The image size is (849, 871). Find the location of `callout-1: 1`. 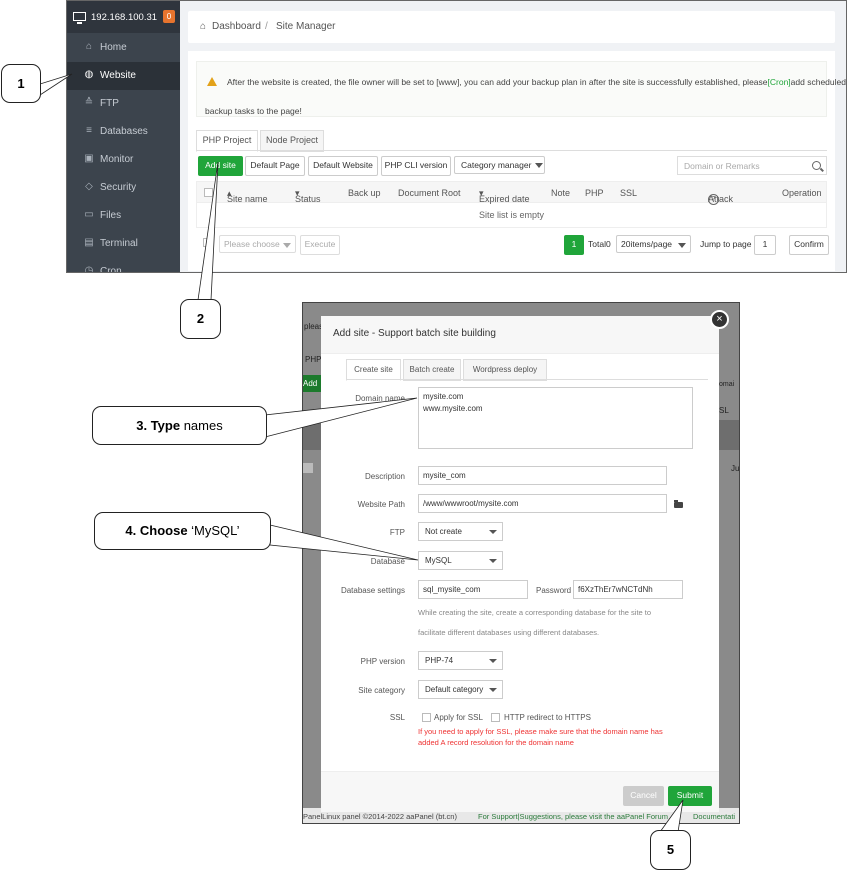

callout-1: 1 is located at coordinates (21, 83).